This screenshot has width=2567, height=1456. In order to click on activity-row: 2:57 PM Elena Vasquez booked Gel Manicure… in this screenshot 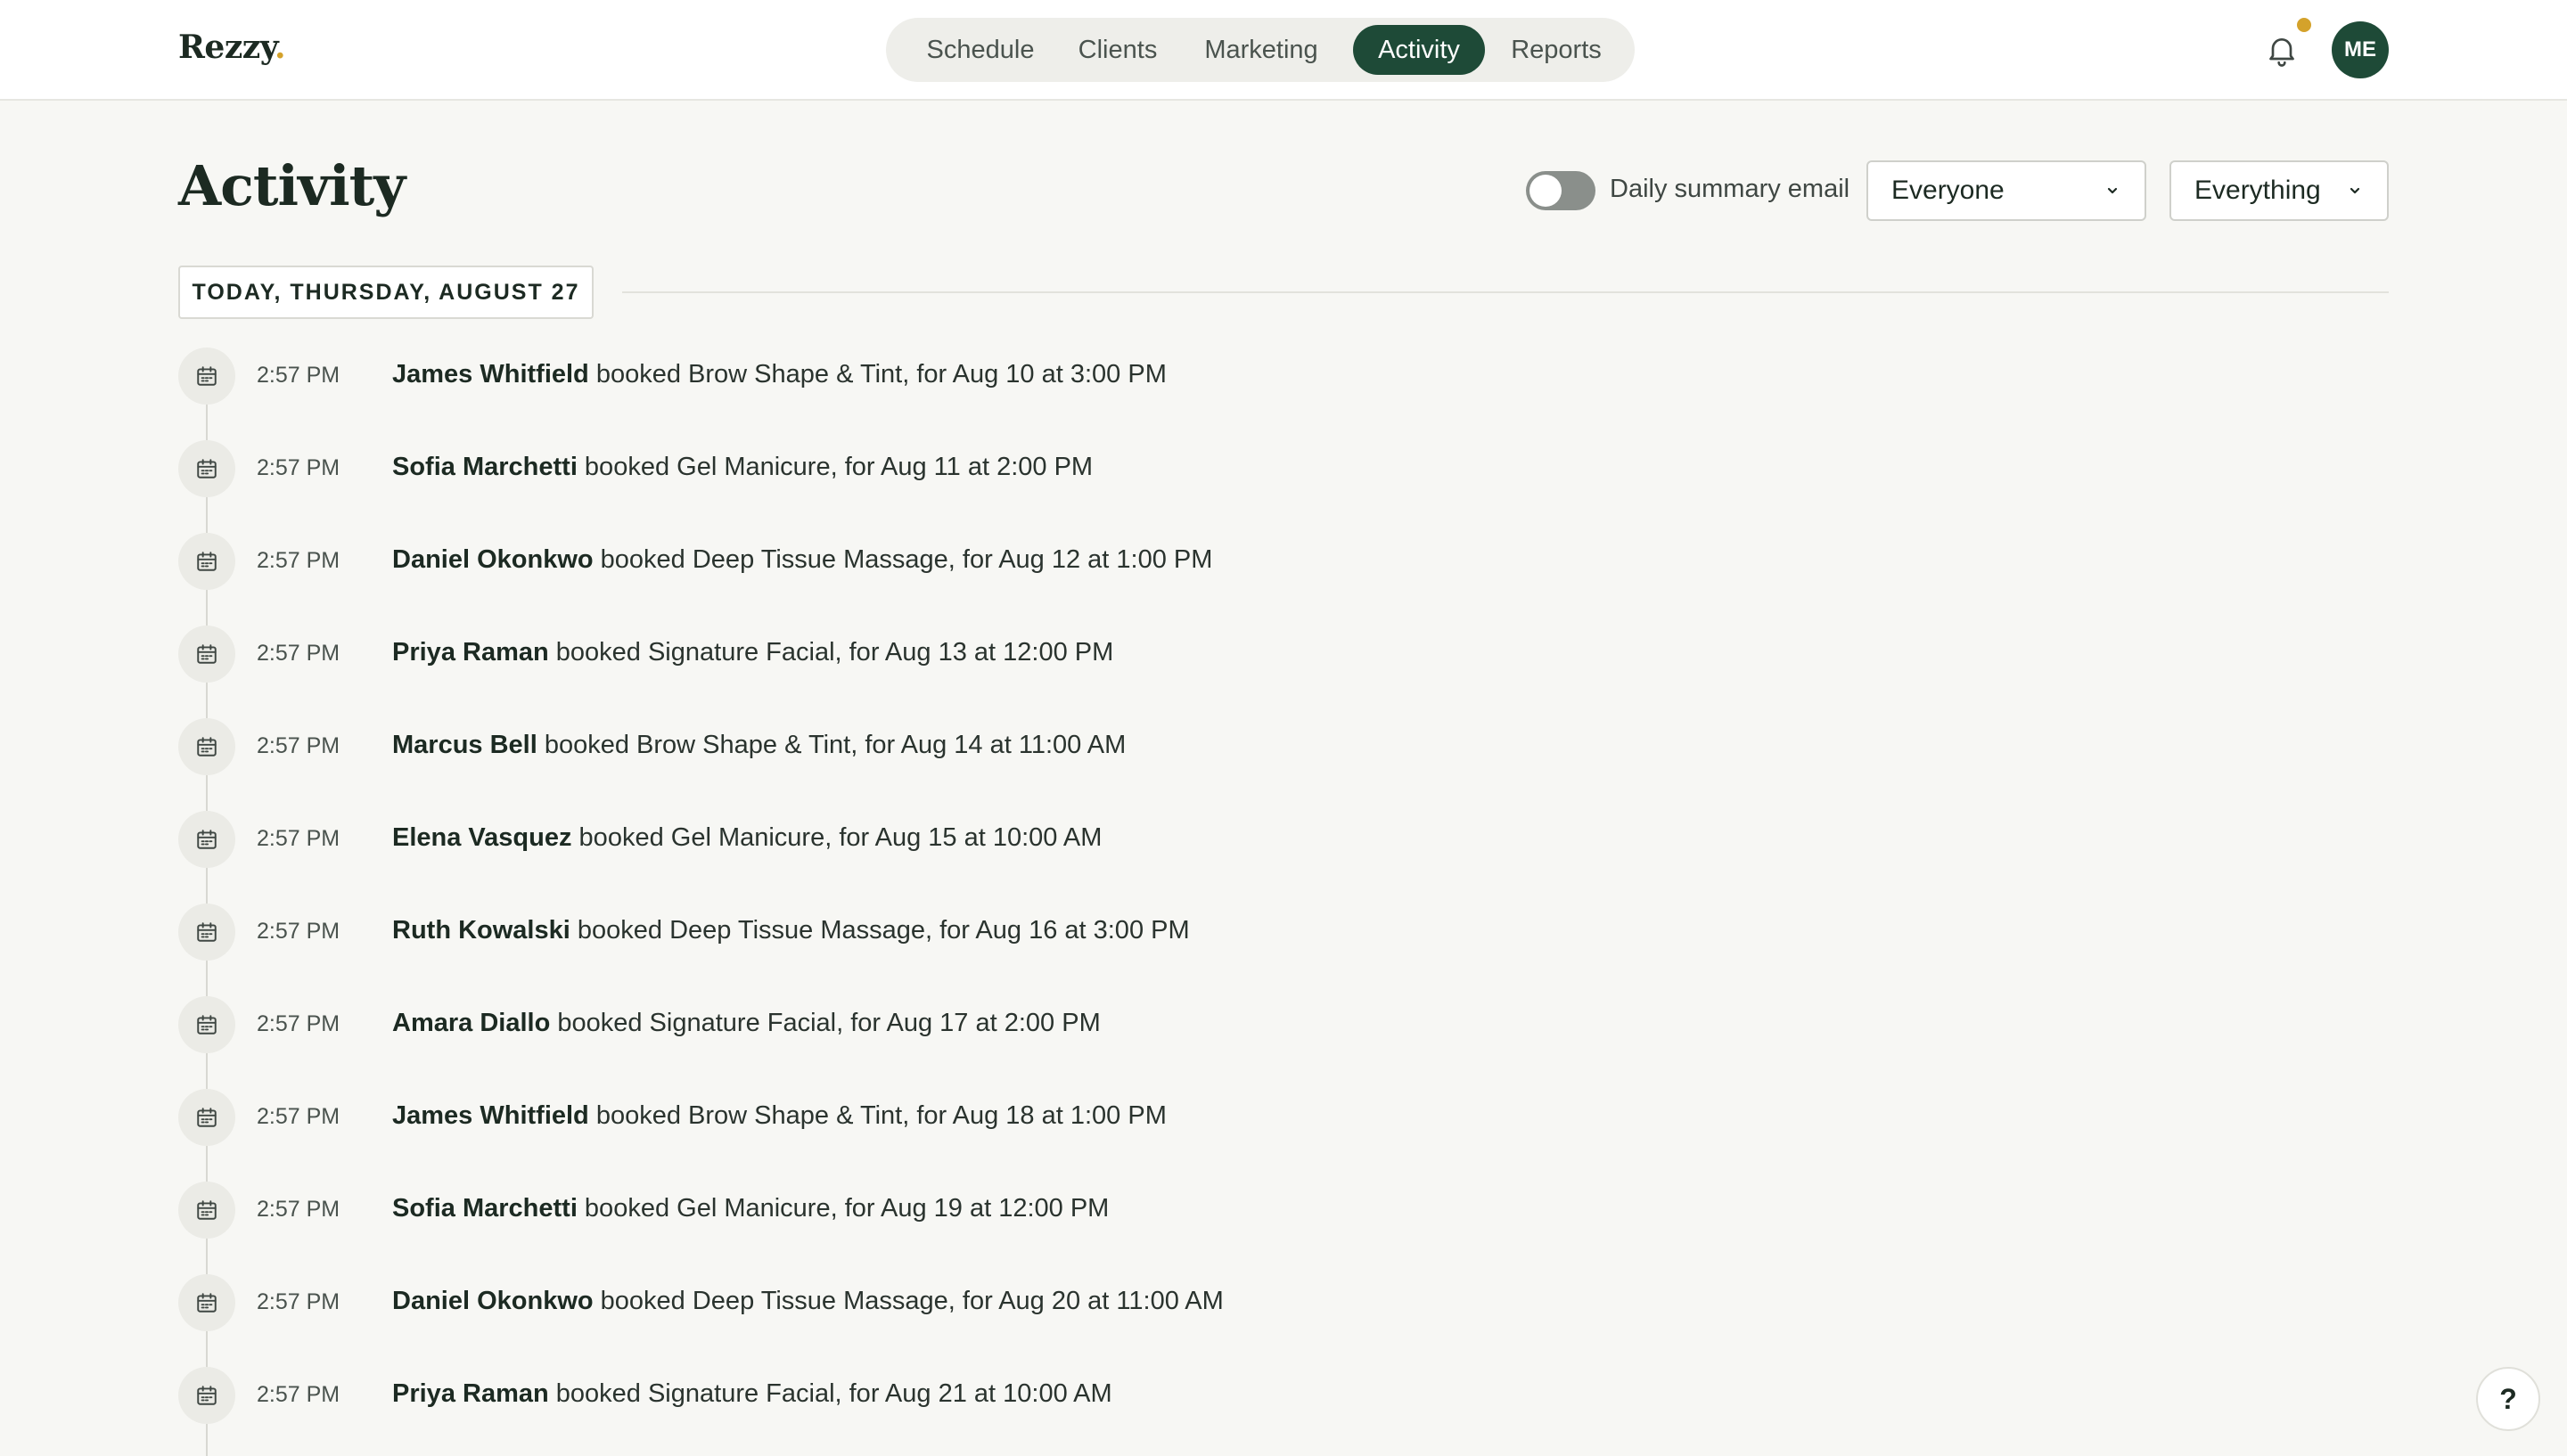, I will do `click(891, 840)`.